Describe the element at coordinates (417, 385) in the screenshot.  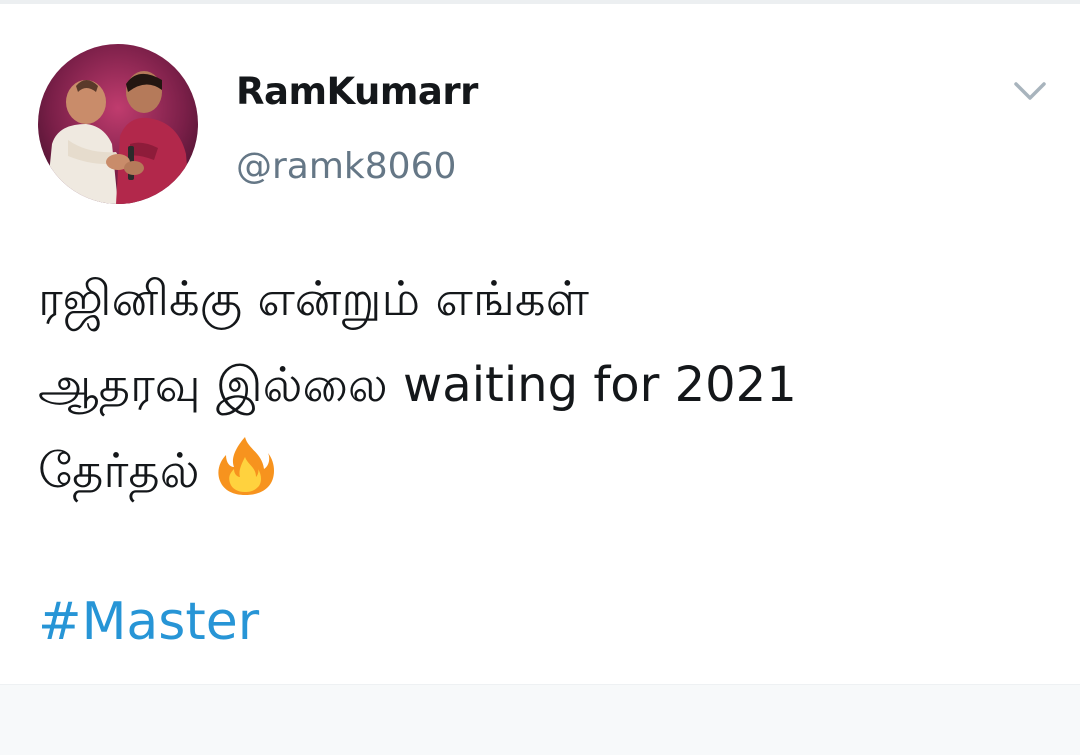
I see `tweet-text-line: ஆதரவு இல்லை waiting for 2021` at that location.